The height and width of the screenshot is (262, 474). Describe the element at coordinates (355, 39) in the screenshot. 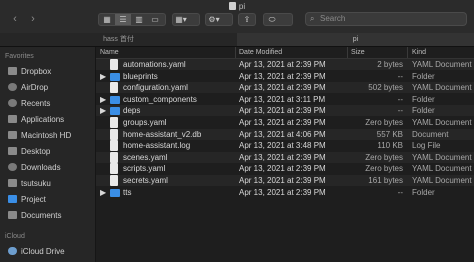

I see `tab-pi: pi` at that location.